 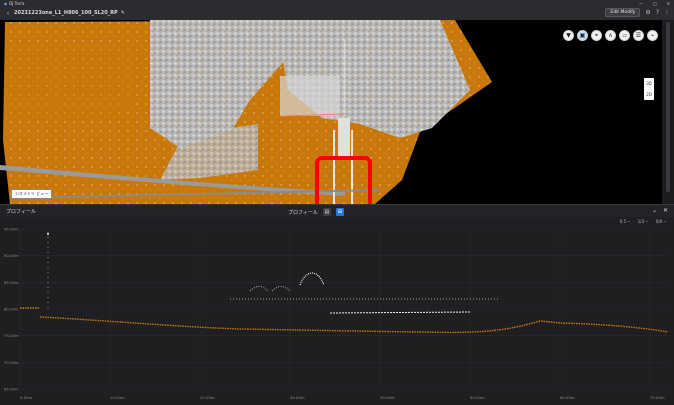 I want to click on view-3d-button: 3D, so click(x=649, y=83).